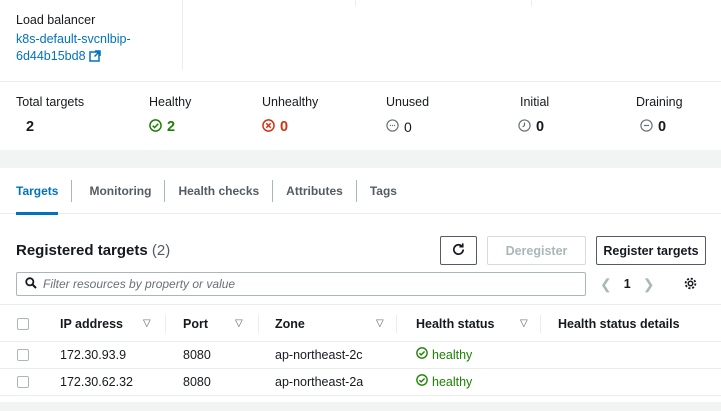  Describe the element at coordinates (578, 115) in the screenshot. I see `stat-initial: Initial 0` at that location.